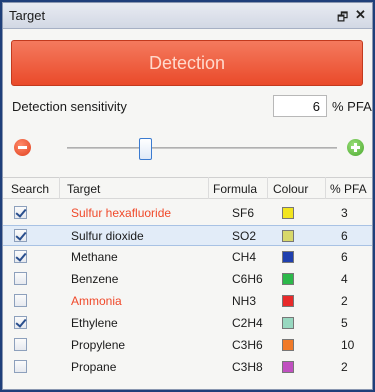 Image resolution: width=375 pixels, height=392 pixels. What do you see at coordinates (187, 279) in the screenshot?
I see `table-row: Benzene C6H6 4` at bounding box center [187, 279].